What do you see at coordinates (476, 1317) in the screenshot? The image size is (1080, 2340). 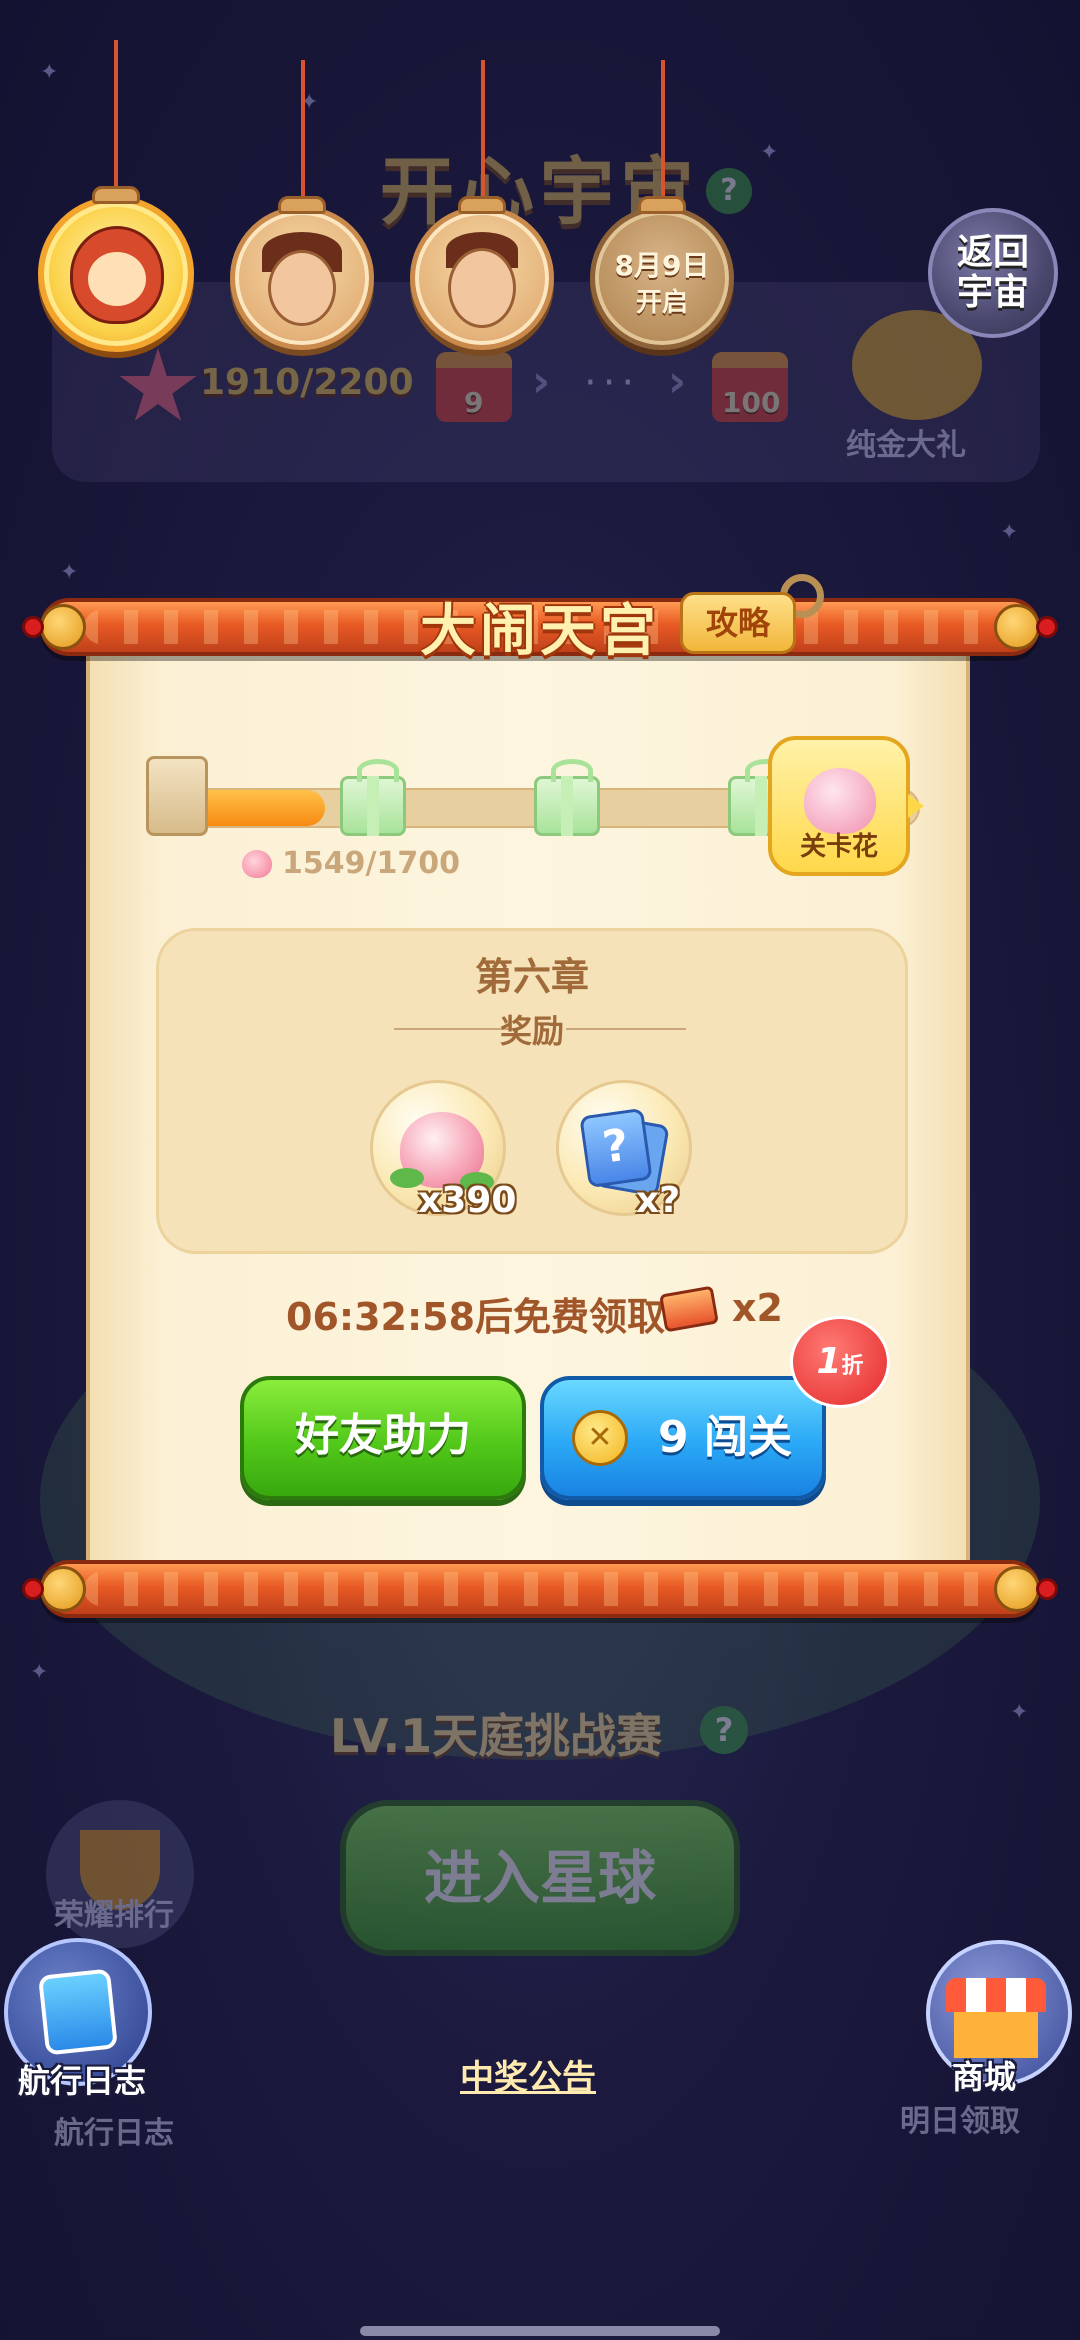 I see `free-claim-timer: 06:32:58后免费领取` at bounding box center [476, 1317].